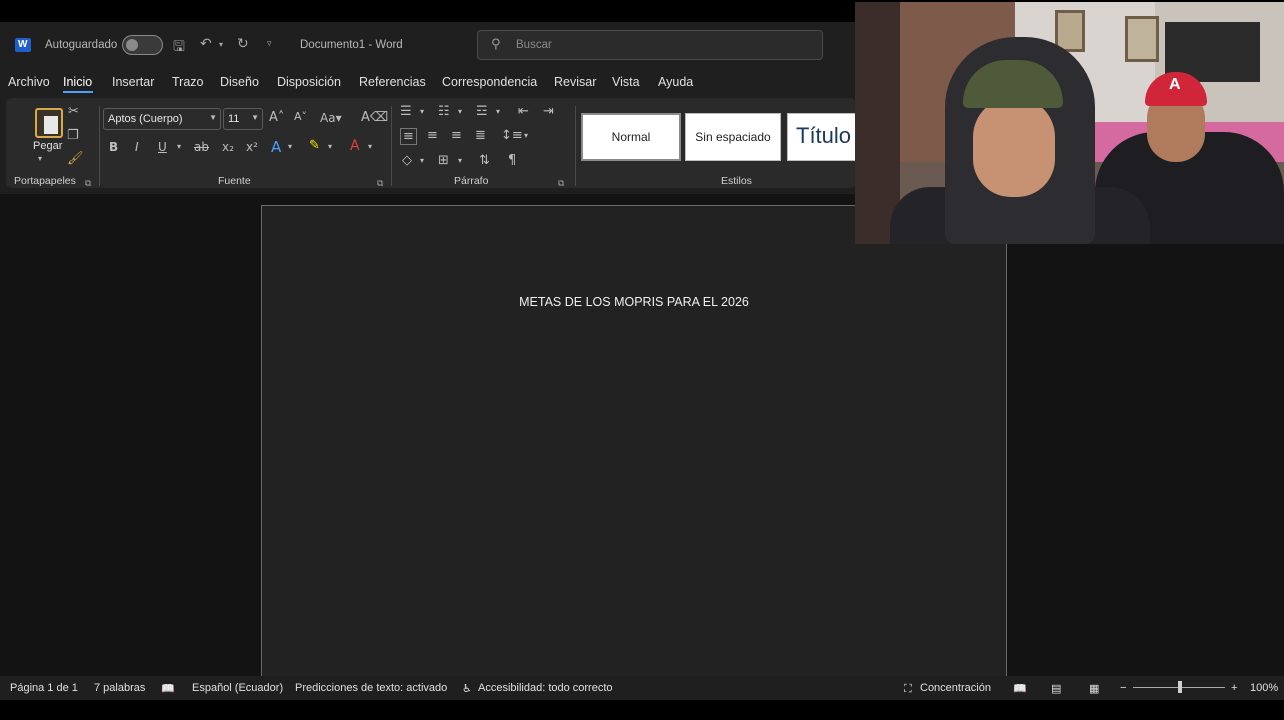 This screenshot has height=720, width=1284. Describe the element at coordinates (877, 123) in the screenshot. I see `webcam-door` at that location.